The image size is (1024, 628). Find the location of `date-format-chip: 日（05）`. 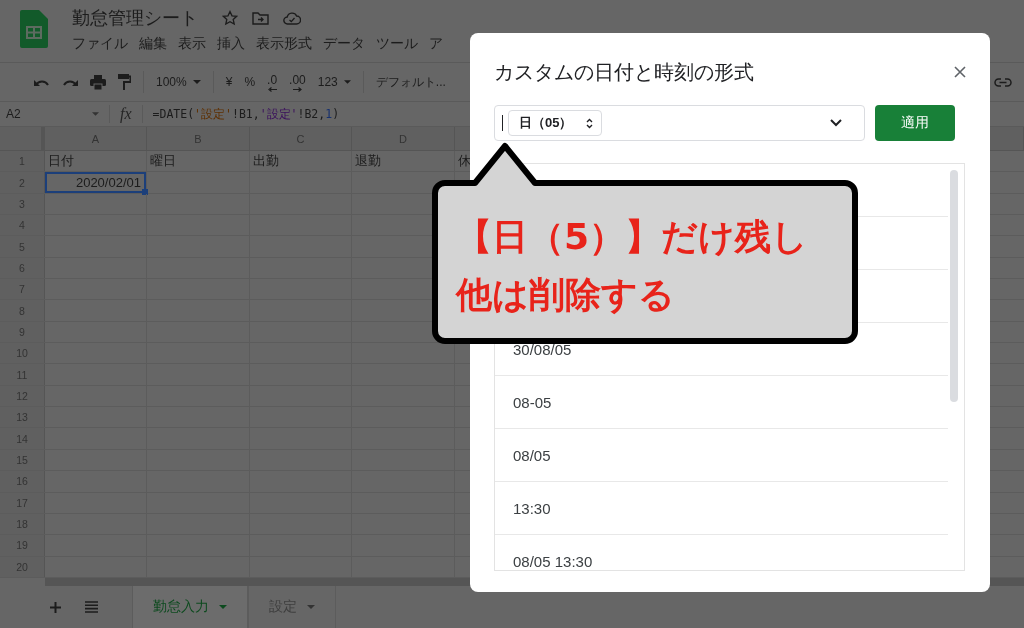

date-format-chip: 日（05） is located at coordinates (555, 123).